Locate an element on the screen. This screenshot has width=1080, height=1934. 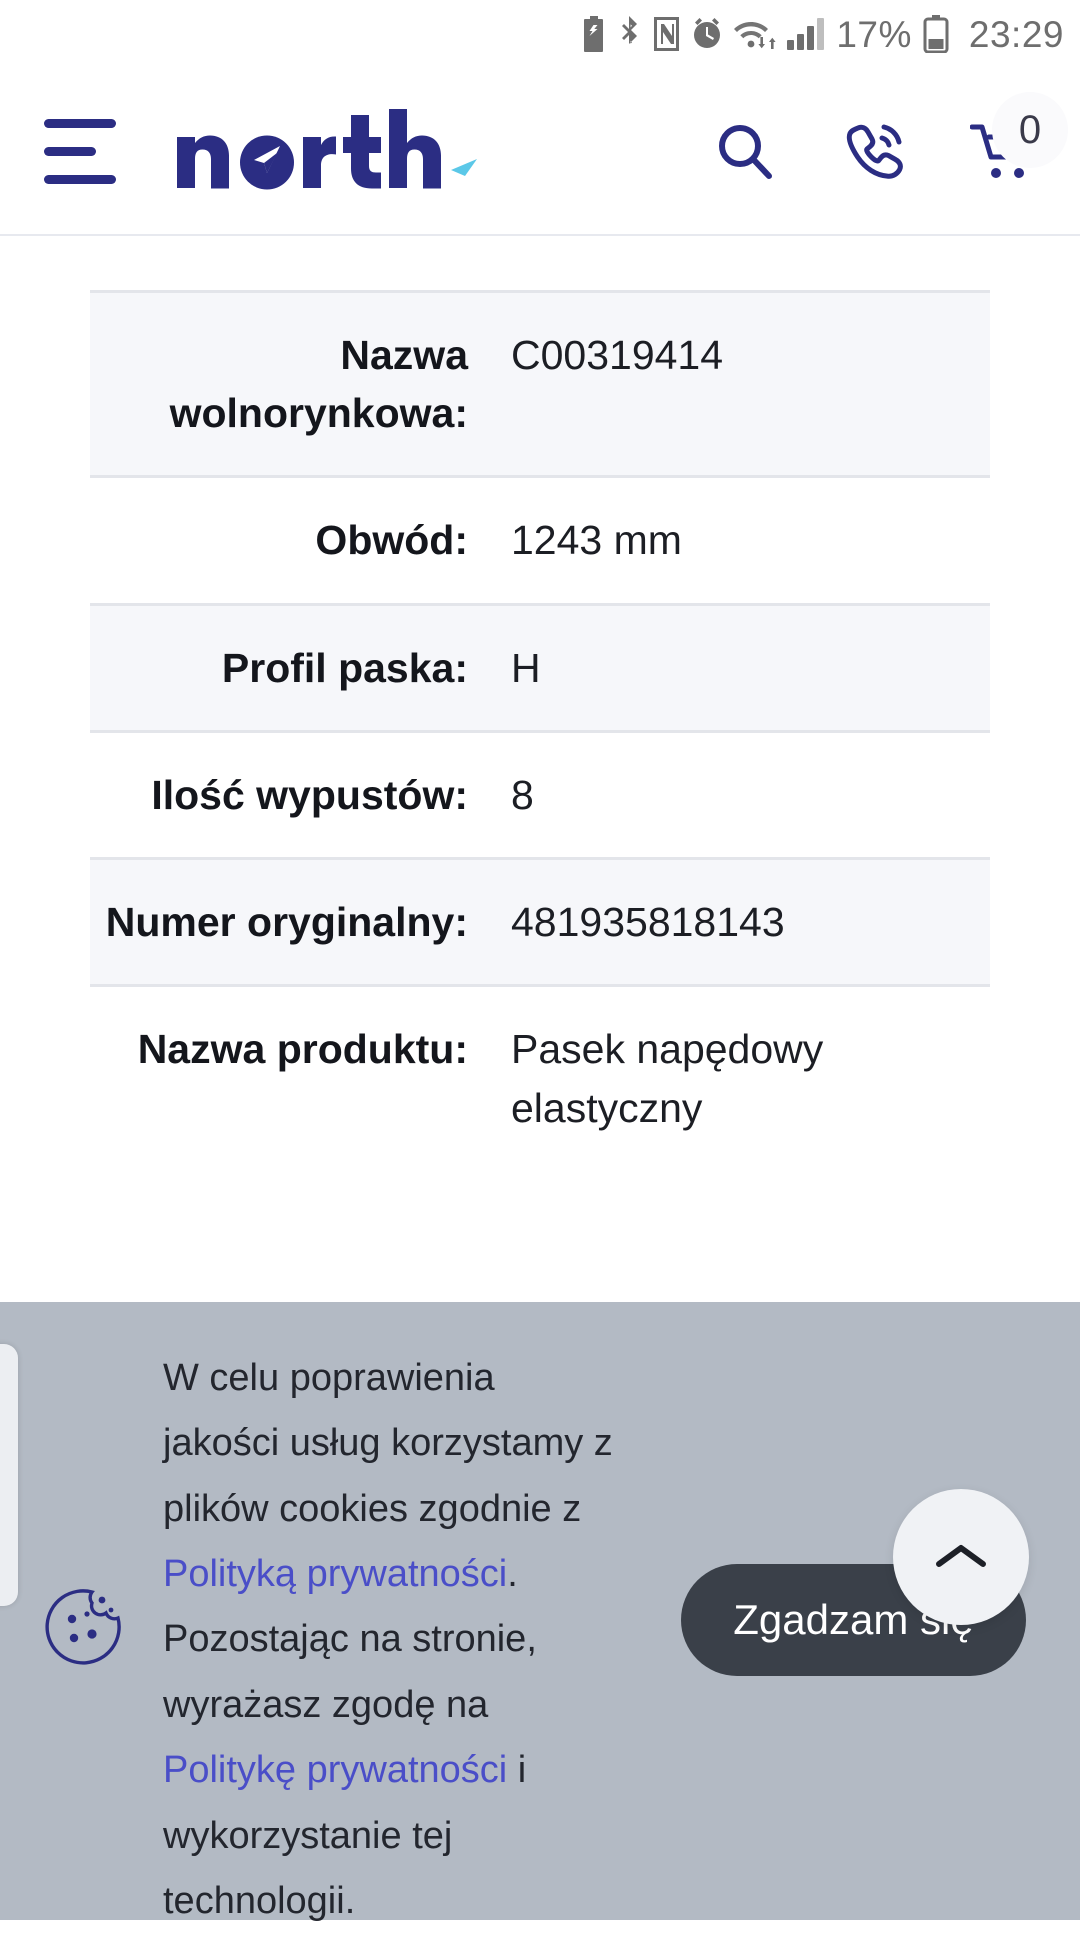
table-row: Nazwa wolnorynkowa:C00319414 is located at coordinates (540, 384).